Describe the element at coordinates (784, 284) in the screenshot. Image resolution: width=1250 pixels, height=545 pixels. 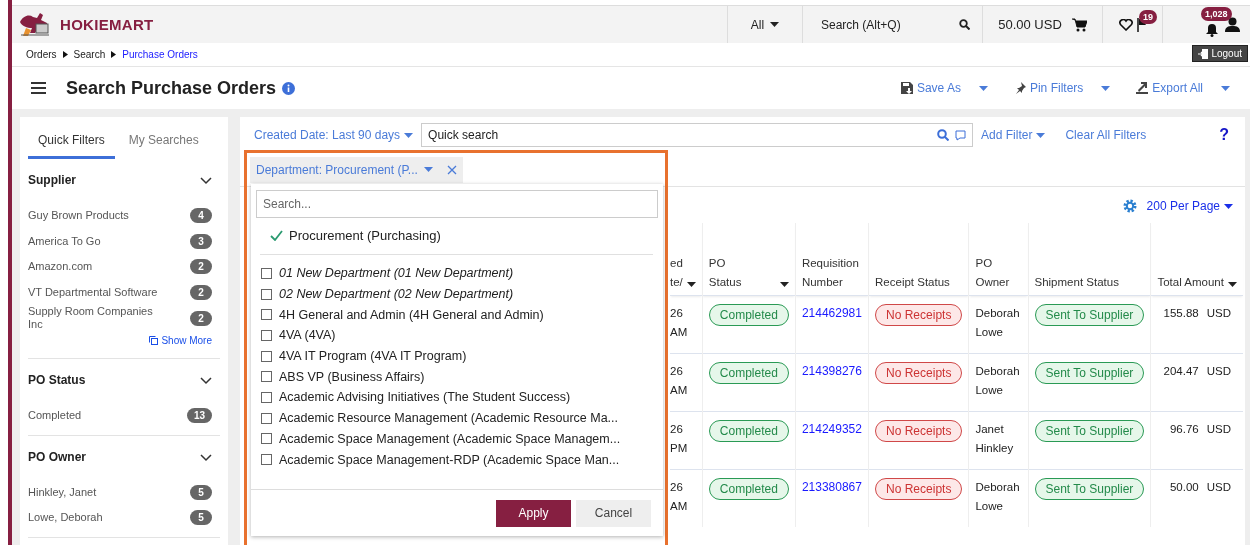
I see `caret-icon` at that location.